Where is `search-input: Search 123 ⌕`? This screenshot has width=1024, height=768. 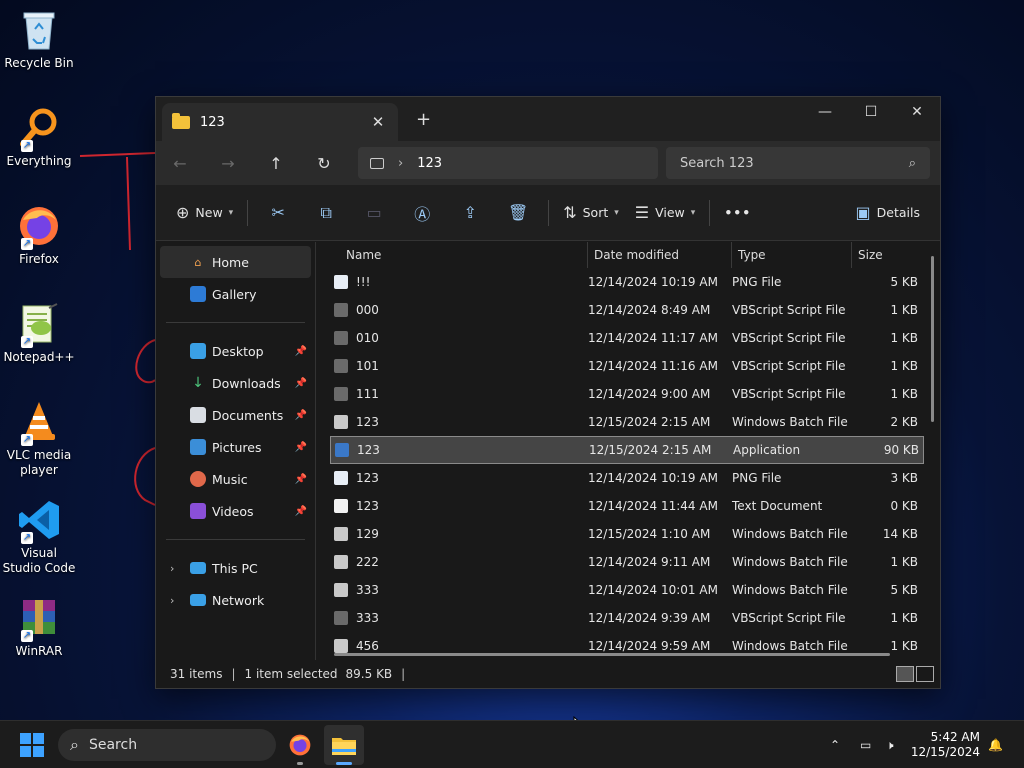 search-input: Search 123 ⌕ is located at coordinates (798, 163).